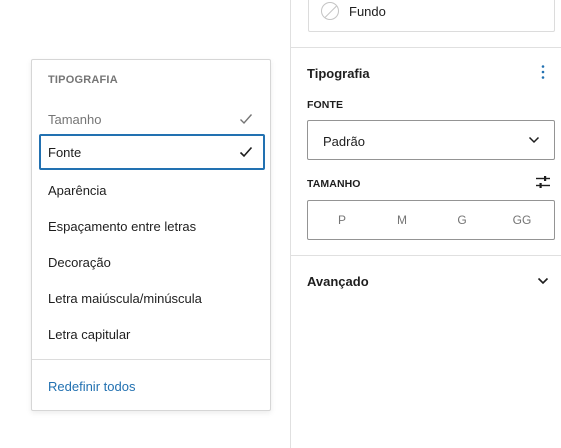 This screenshot has width=561, height=448. I want to click on menu-item-letra-capitular: Letra capitular, so click(152, 334).